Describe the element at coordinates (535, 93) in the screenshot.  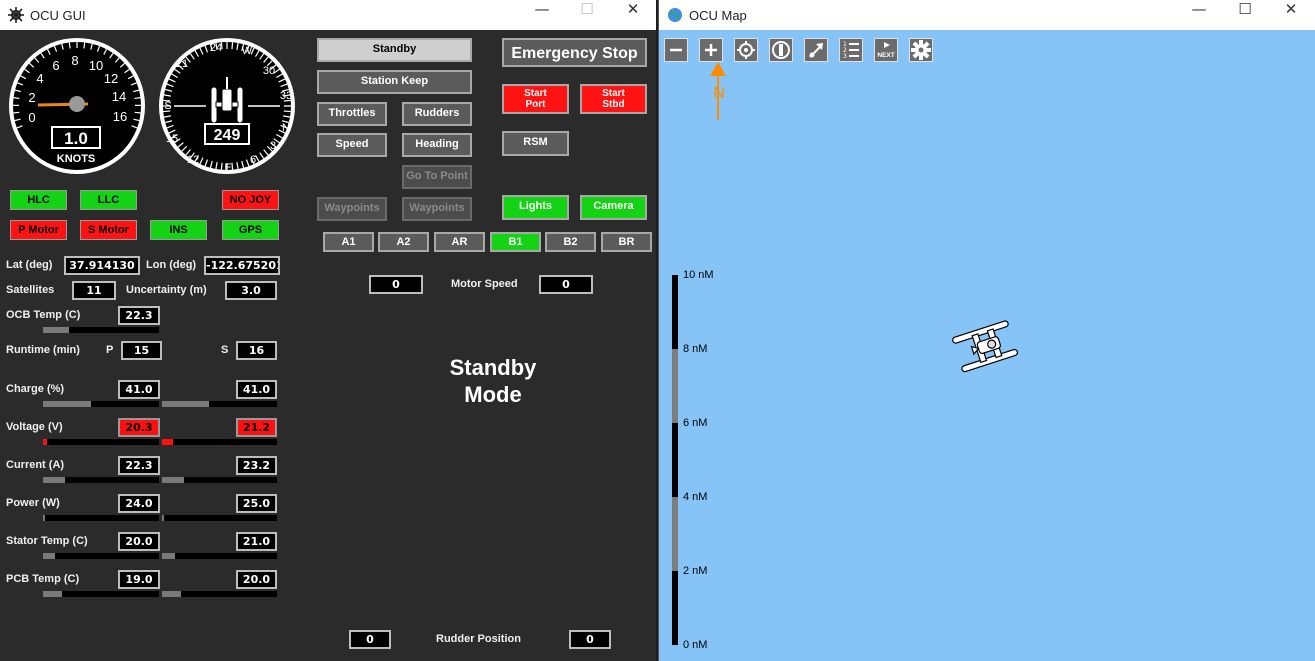
I see `start-port-label-line1: Start` at that location.